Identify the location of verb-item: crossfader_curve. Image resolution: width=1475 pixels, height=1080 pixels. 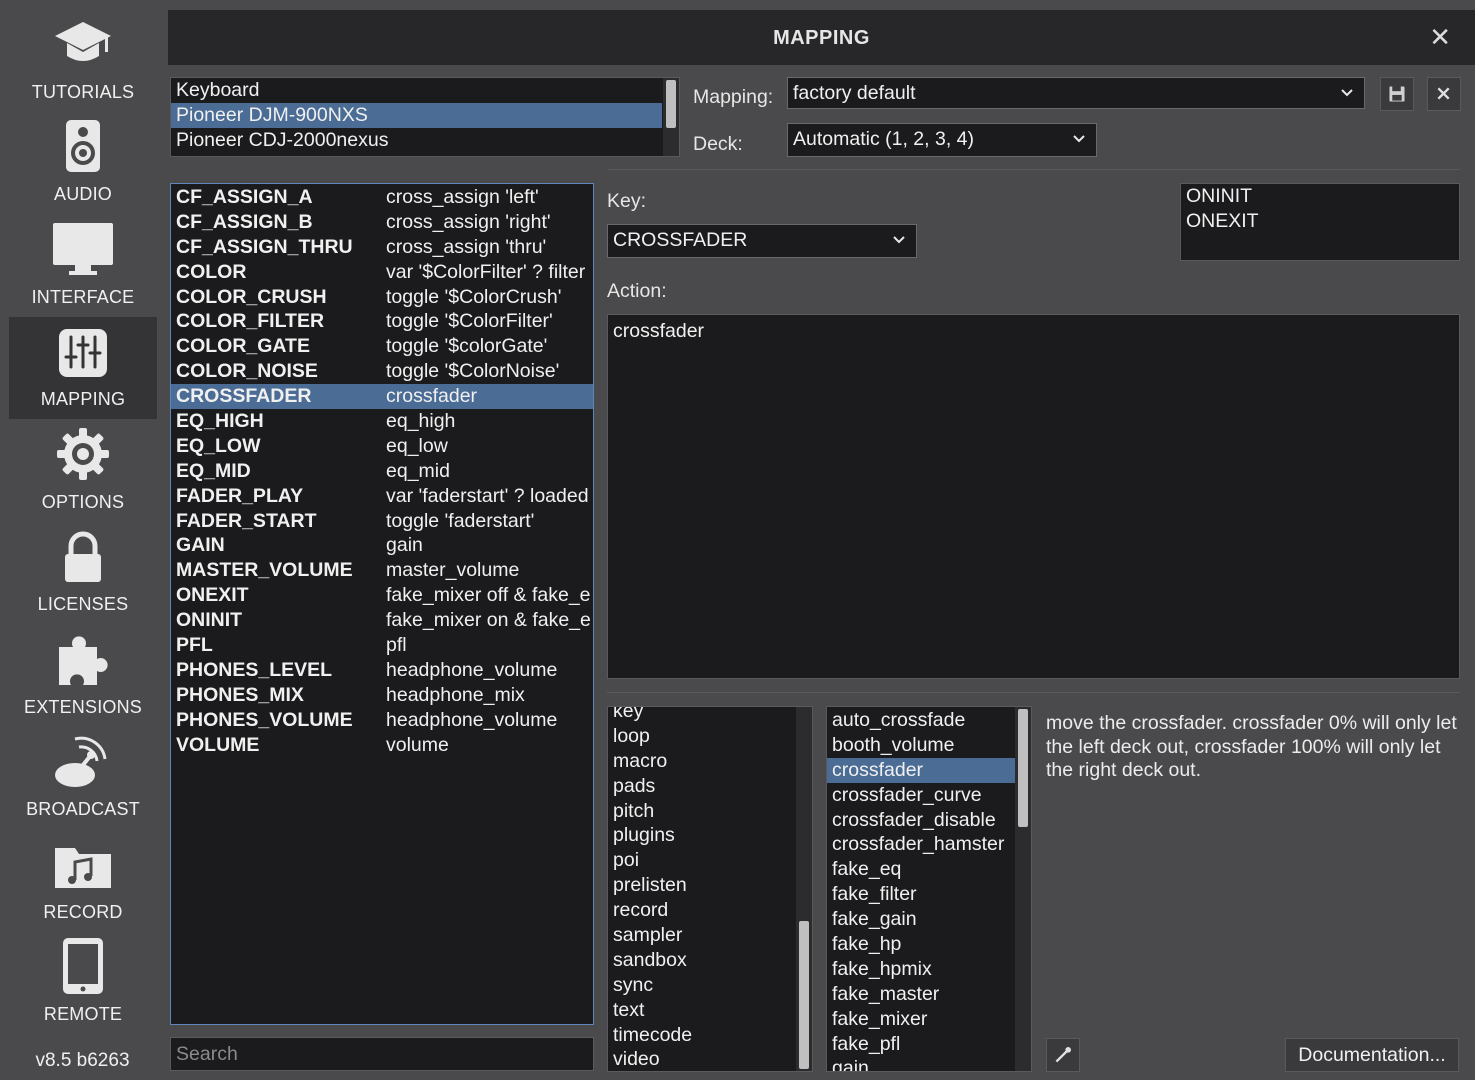
(921, 795).